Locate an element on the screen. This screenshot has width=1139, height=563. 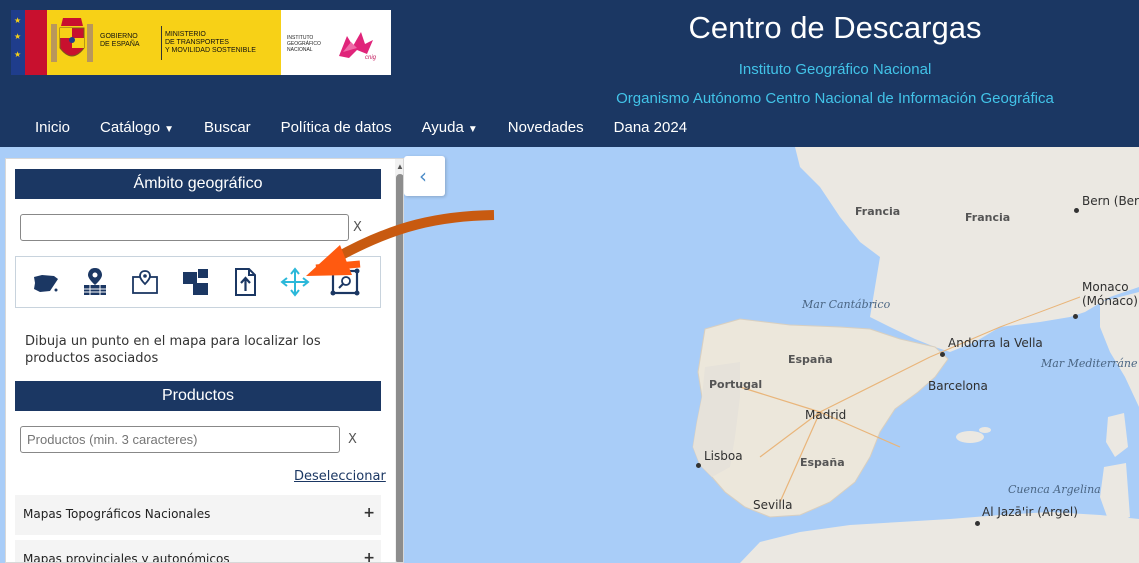
map-label: Bern (Bern) is located at coordinates (1110, 201).